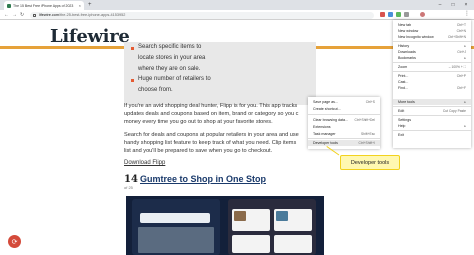 This screenshot has height=255, width=474. What do you see at coordinates (404, 46) in the screenshot?
I see `menu-item-label: History` at bounding box center [404, 46].